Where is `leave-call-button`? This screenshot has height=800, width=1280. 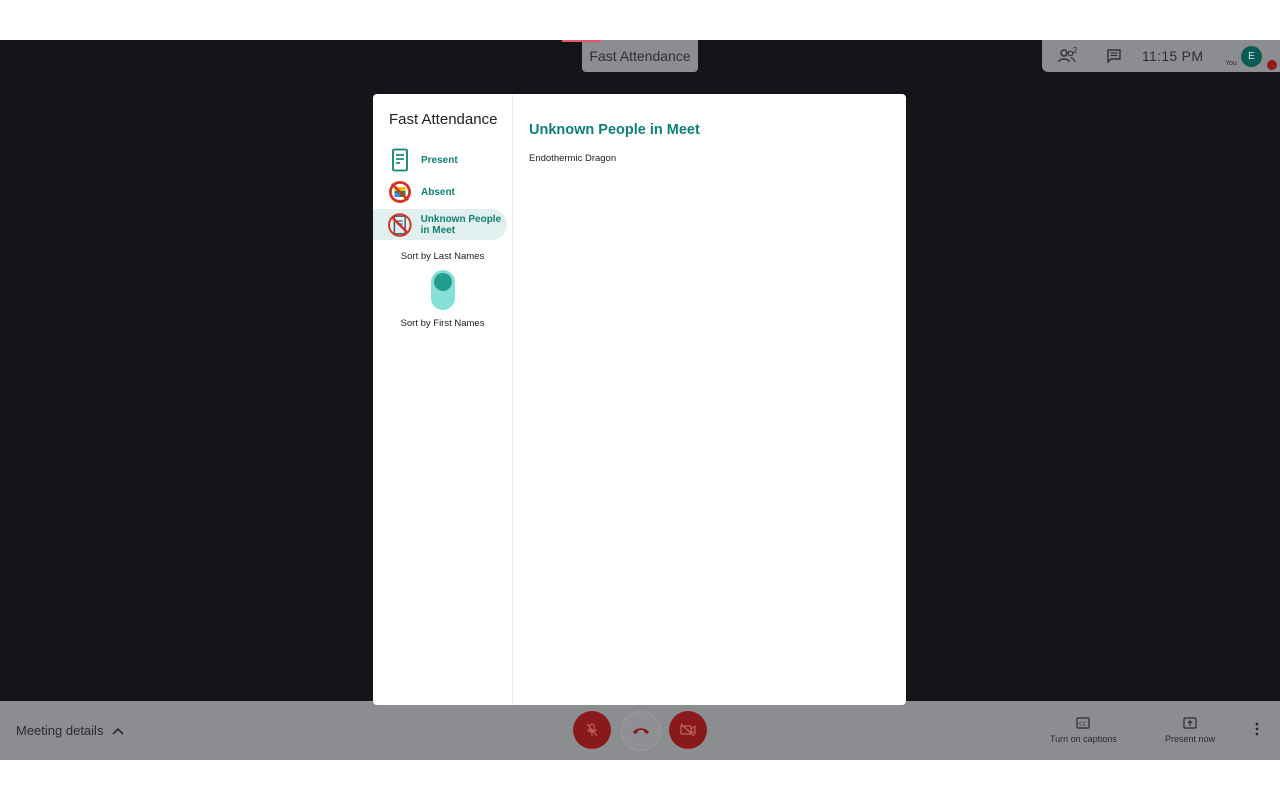 leave-call-button is located at coordinates (641, 731).